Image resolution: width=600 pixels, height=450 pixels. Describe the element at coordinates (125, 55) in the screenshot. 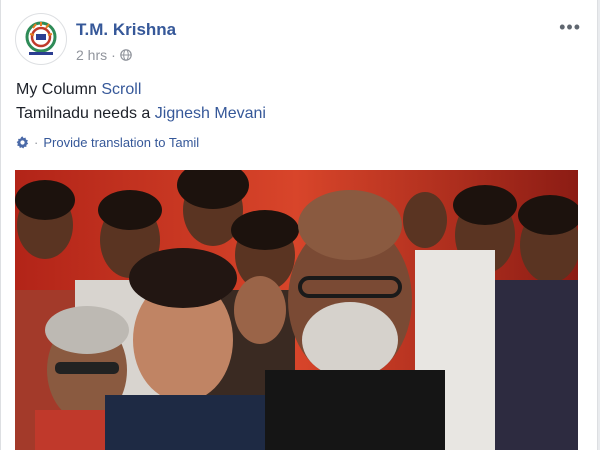

I see `globe-icon` at that location.